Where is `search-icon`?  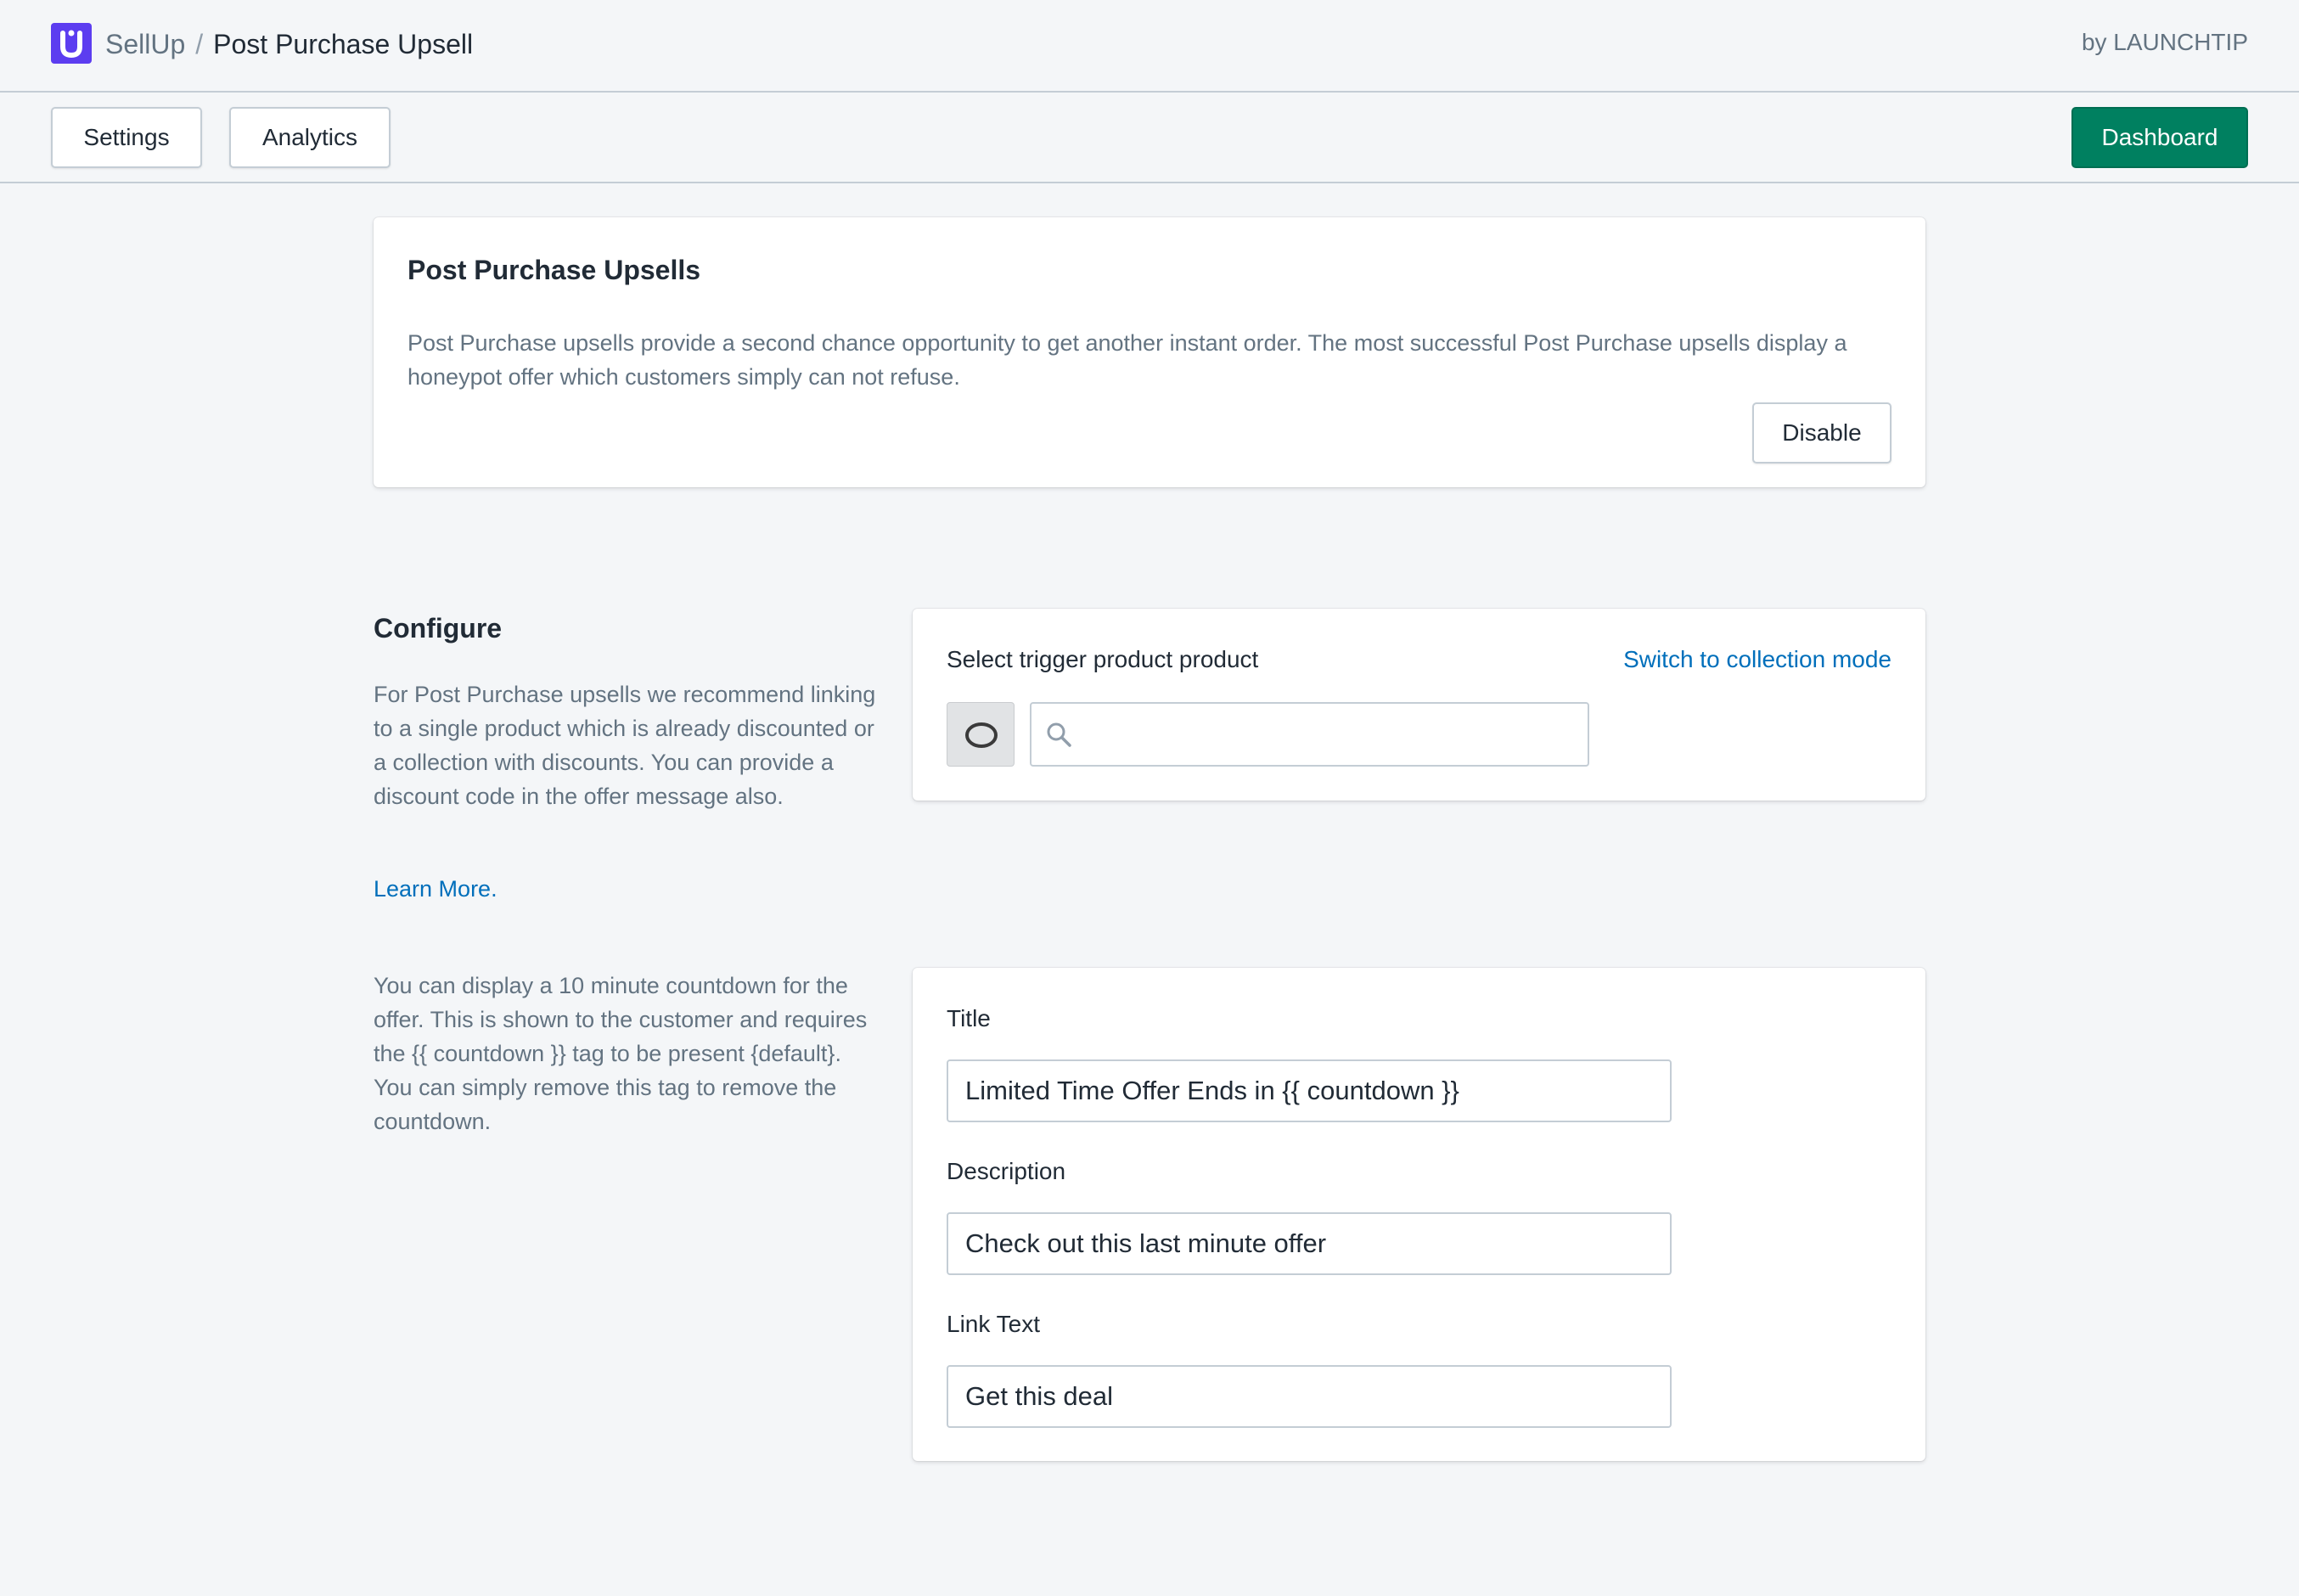
search-icon is located at coordinates (1059, 734).